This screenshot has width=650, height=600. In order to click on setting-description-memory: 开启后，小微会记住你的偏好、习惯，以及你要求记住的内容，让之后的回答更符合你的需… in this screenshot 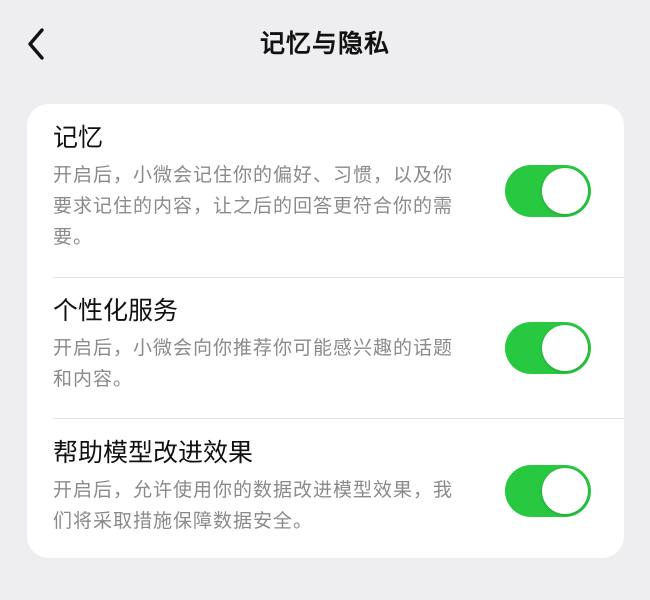, I will do `click(253, 206)`.